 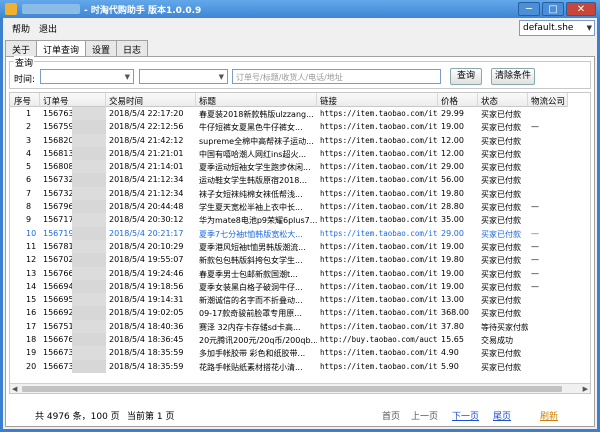 I want to click on cell-time: 2018/5/4 20:21:17, so click(x=146, y=233).